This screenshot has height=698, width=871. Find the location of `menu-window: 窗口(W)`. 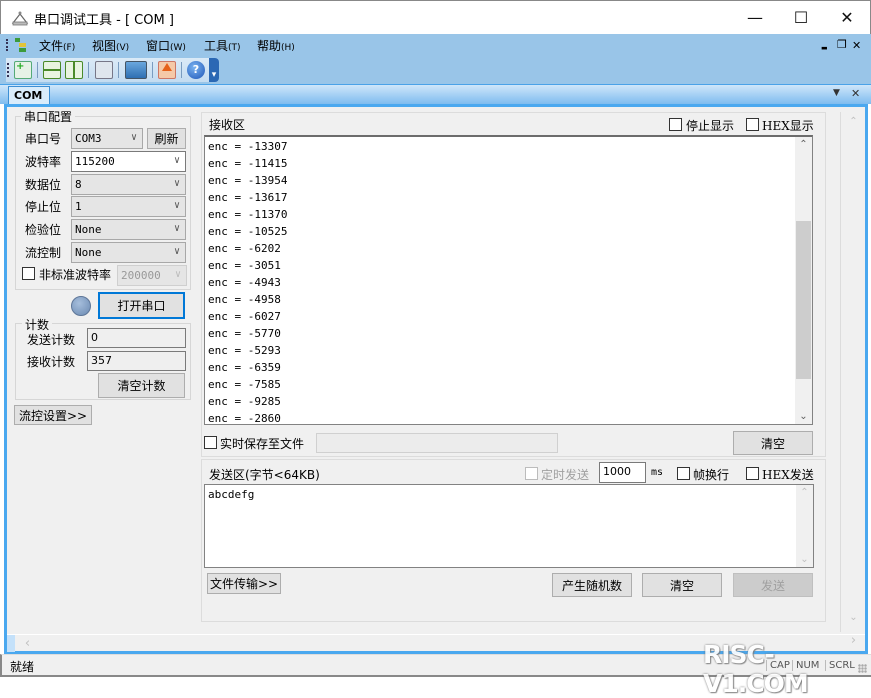

menu-window: 窗口(W) is located at coordinates (166, 45).